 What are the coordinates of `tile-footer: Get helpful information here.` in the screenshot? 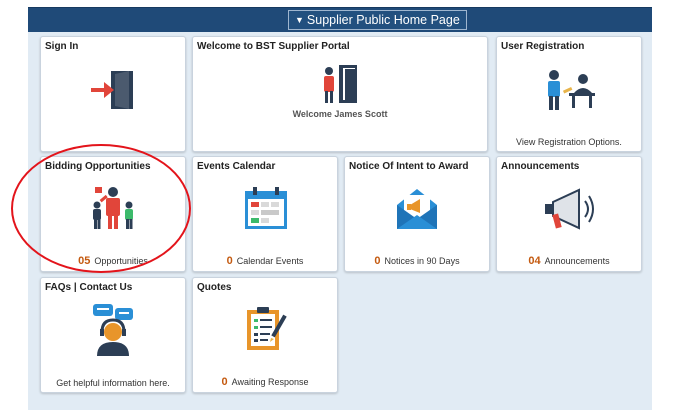 It's located at (113, 383).